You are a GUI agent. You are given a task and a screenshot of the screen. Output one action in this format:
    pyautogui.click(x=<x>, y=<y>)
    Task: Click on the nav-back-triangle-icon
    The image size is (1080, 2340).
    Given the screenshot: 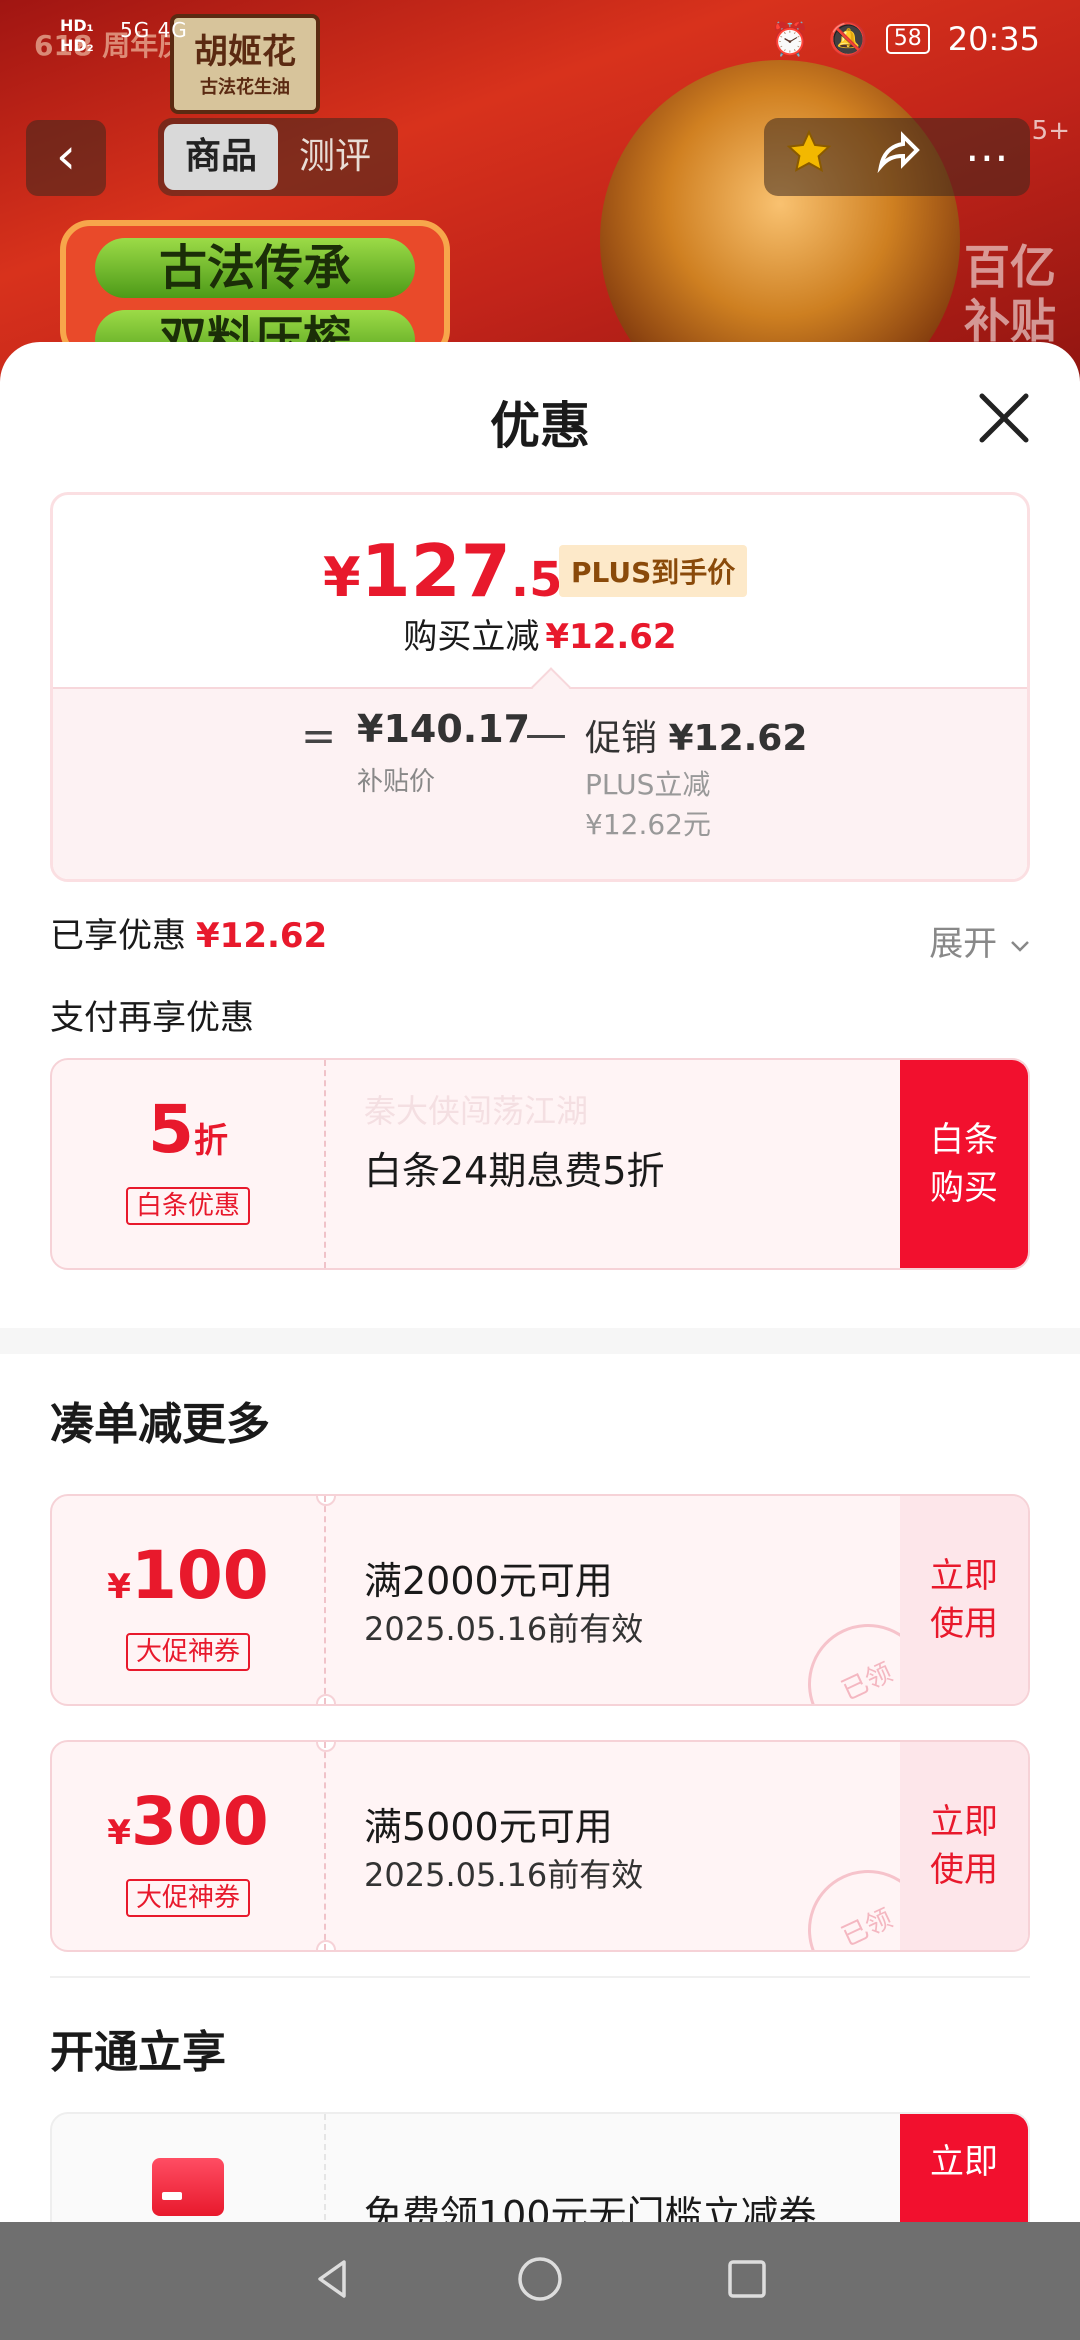 What is the action you would take?
    pyautogui.click(x=333, y=2281)
    